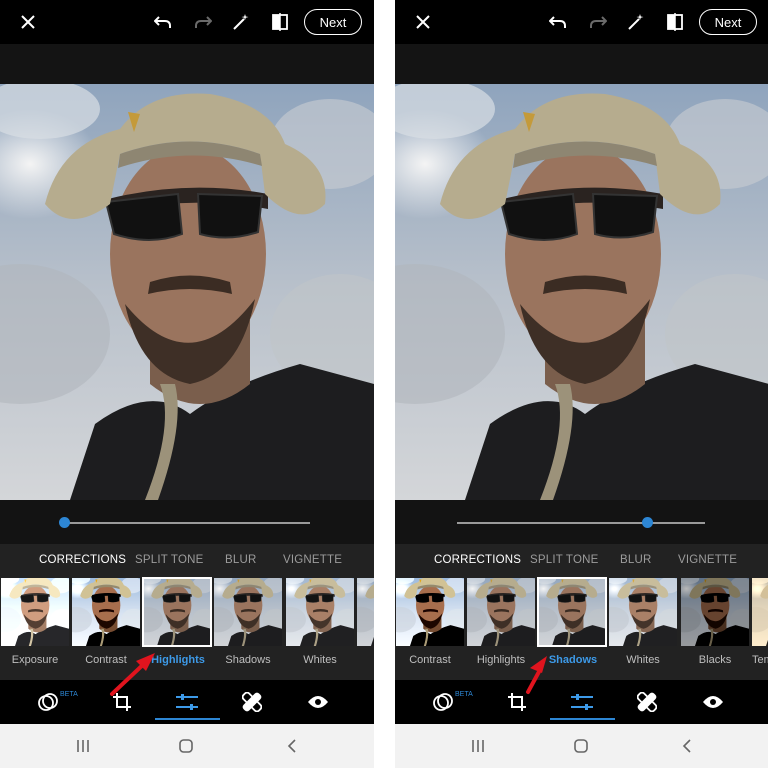 This screenshot has width=768, height=768. Describe the element at coordinates (760, 660) in the screenshot. I see `label-temperature: Tem` at that location.